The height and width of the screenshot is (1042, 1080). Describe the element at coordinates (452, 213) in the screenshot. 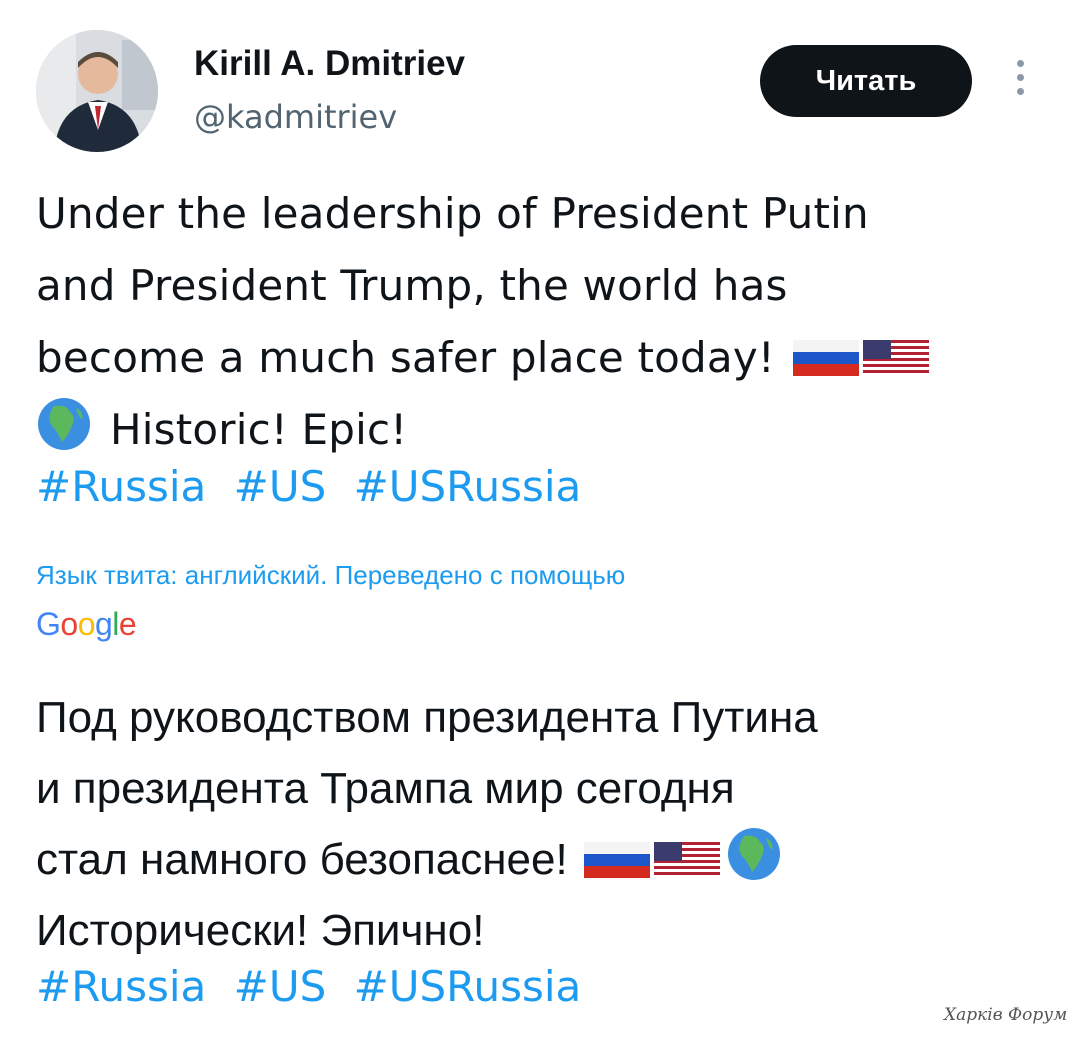

I see `tweet-line: Under the leadership of President Putin` at that location.